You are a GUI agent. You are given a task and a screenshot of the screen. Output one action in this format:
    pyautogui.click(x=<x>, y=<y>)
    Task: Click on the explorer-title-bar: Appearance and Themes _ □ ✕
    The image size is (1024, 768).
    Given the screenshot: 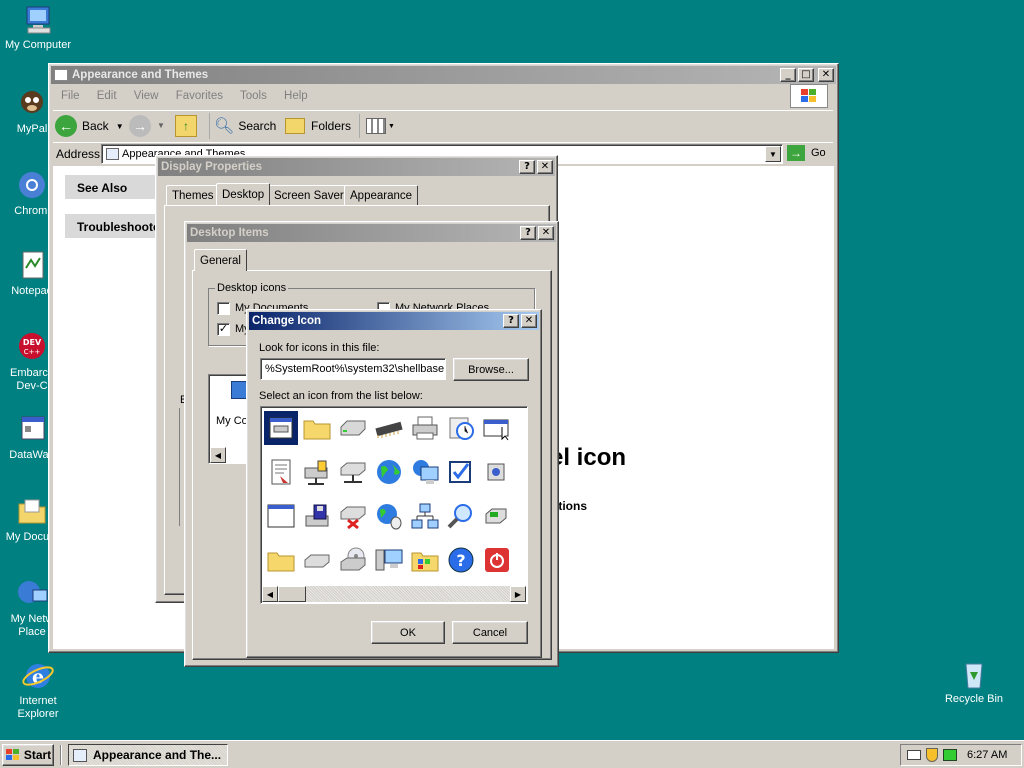 What is the action you would take?
    pyautogui.click(x=443, y=75)
    